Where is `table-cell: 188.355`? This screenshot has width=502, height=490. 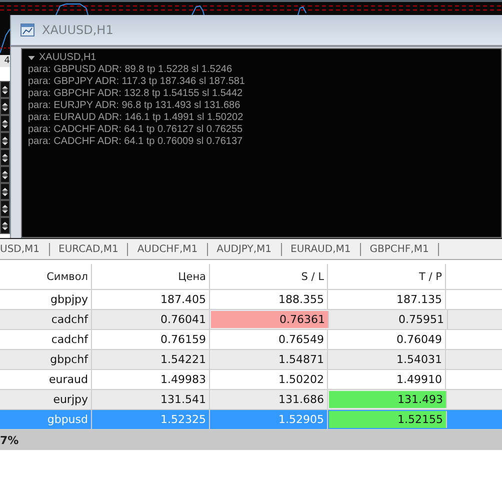 table-cell: 188.355 is located at coordinates (269, 299).